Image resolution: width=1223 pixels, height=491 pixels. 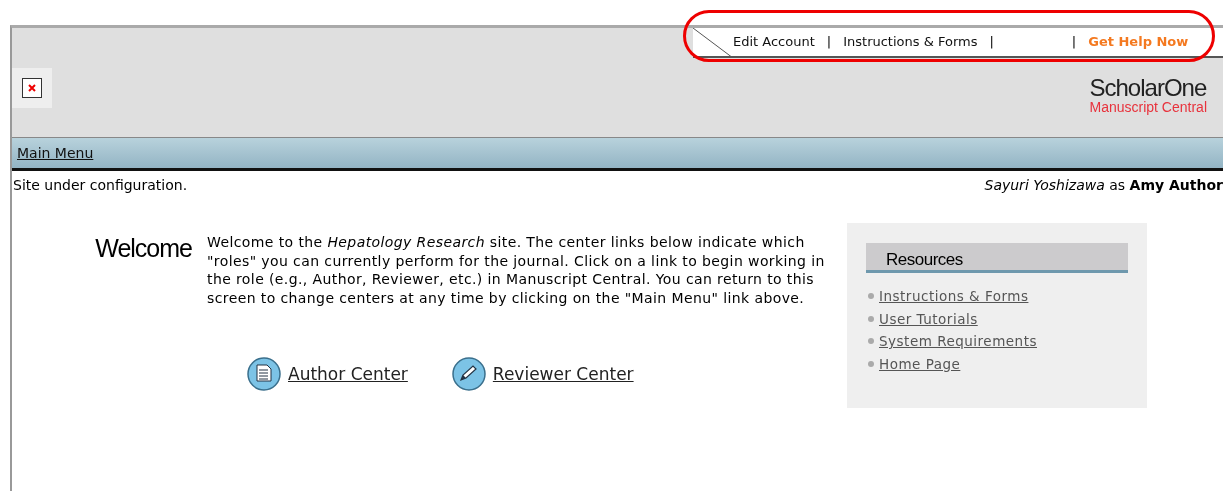 I want to click on status-message: Site under configuration., so click(x=100, y=185).